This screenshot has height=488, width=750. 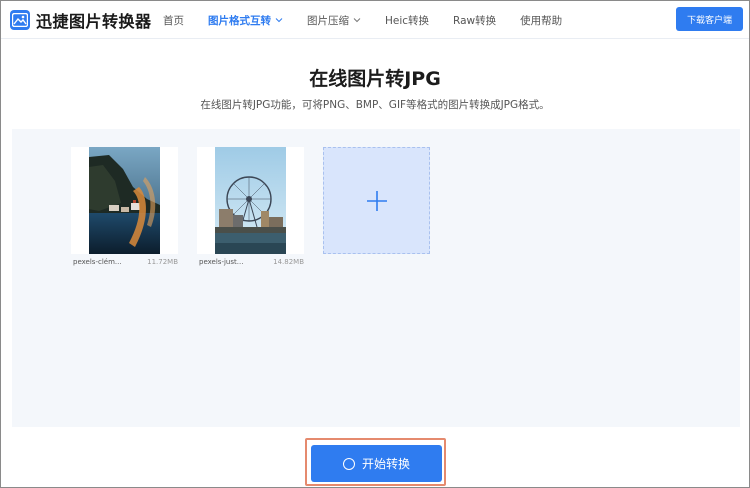 What do you see at coordinates (709, 19) in the screenshot?
I see `download-client-button: 下载客户端` at bounding box center [709, 19].